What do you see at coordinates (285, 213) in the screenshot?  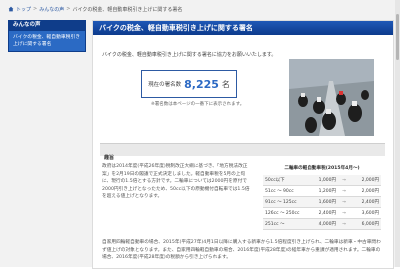 I see `rate-class: 126cc 〜 250cc` at bounding box center [285, 213].